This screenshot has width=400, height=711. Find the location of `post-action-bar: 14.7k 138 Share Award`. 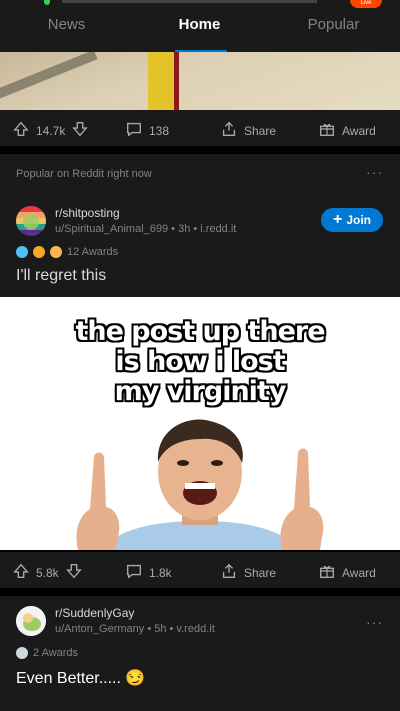

post-action-bar: 14.7k 138 Share Award is located at coordinates (200, 128).